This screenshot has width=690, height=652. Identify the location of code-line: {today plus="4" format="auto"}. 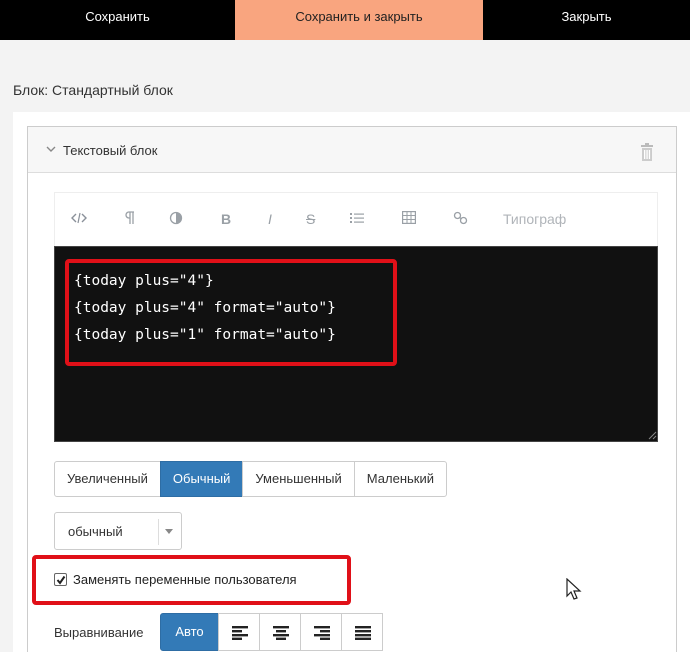
(205, 308).